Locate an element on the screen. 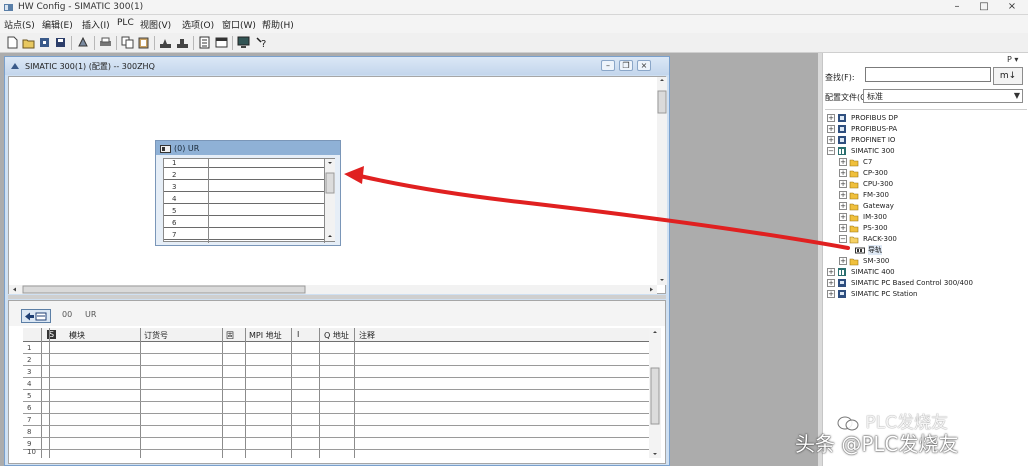 This screenshot has width=1028, height=466. rack-slot-row: 1 is located at coordinates (244, 163).